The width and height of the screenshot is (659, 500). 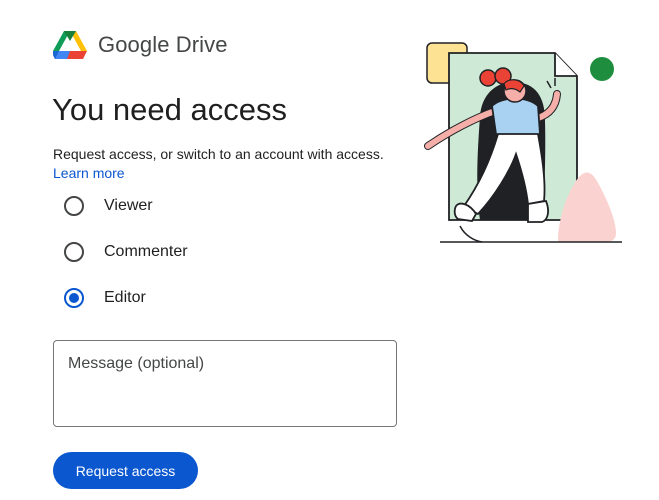 I want to click on learn-more-link: Learn more, so click(x=89, y=173).